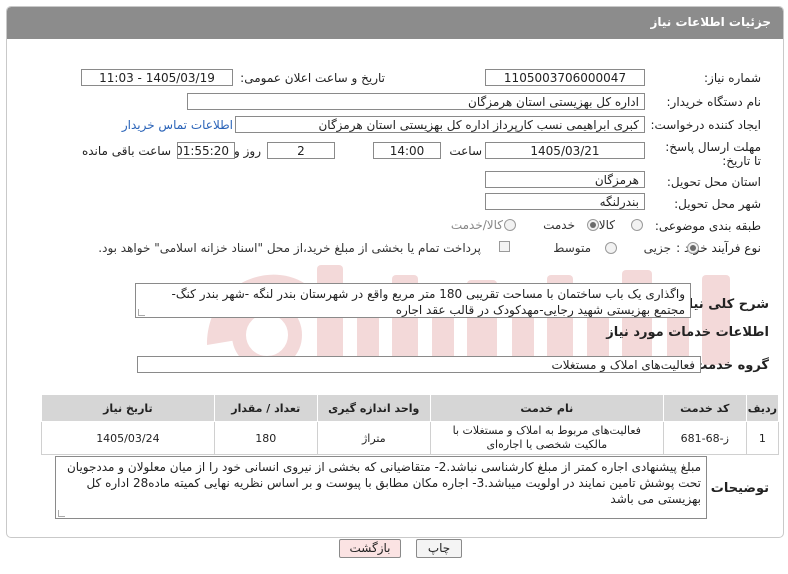 The image size is (788, 574). What do you see at coordinates (419, 364) in the screenshot?
I see `service-group-field: فعالیت‌های املاک و مستغلات` at bounding box center [419, 364].